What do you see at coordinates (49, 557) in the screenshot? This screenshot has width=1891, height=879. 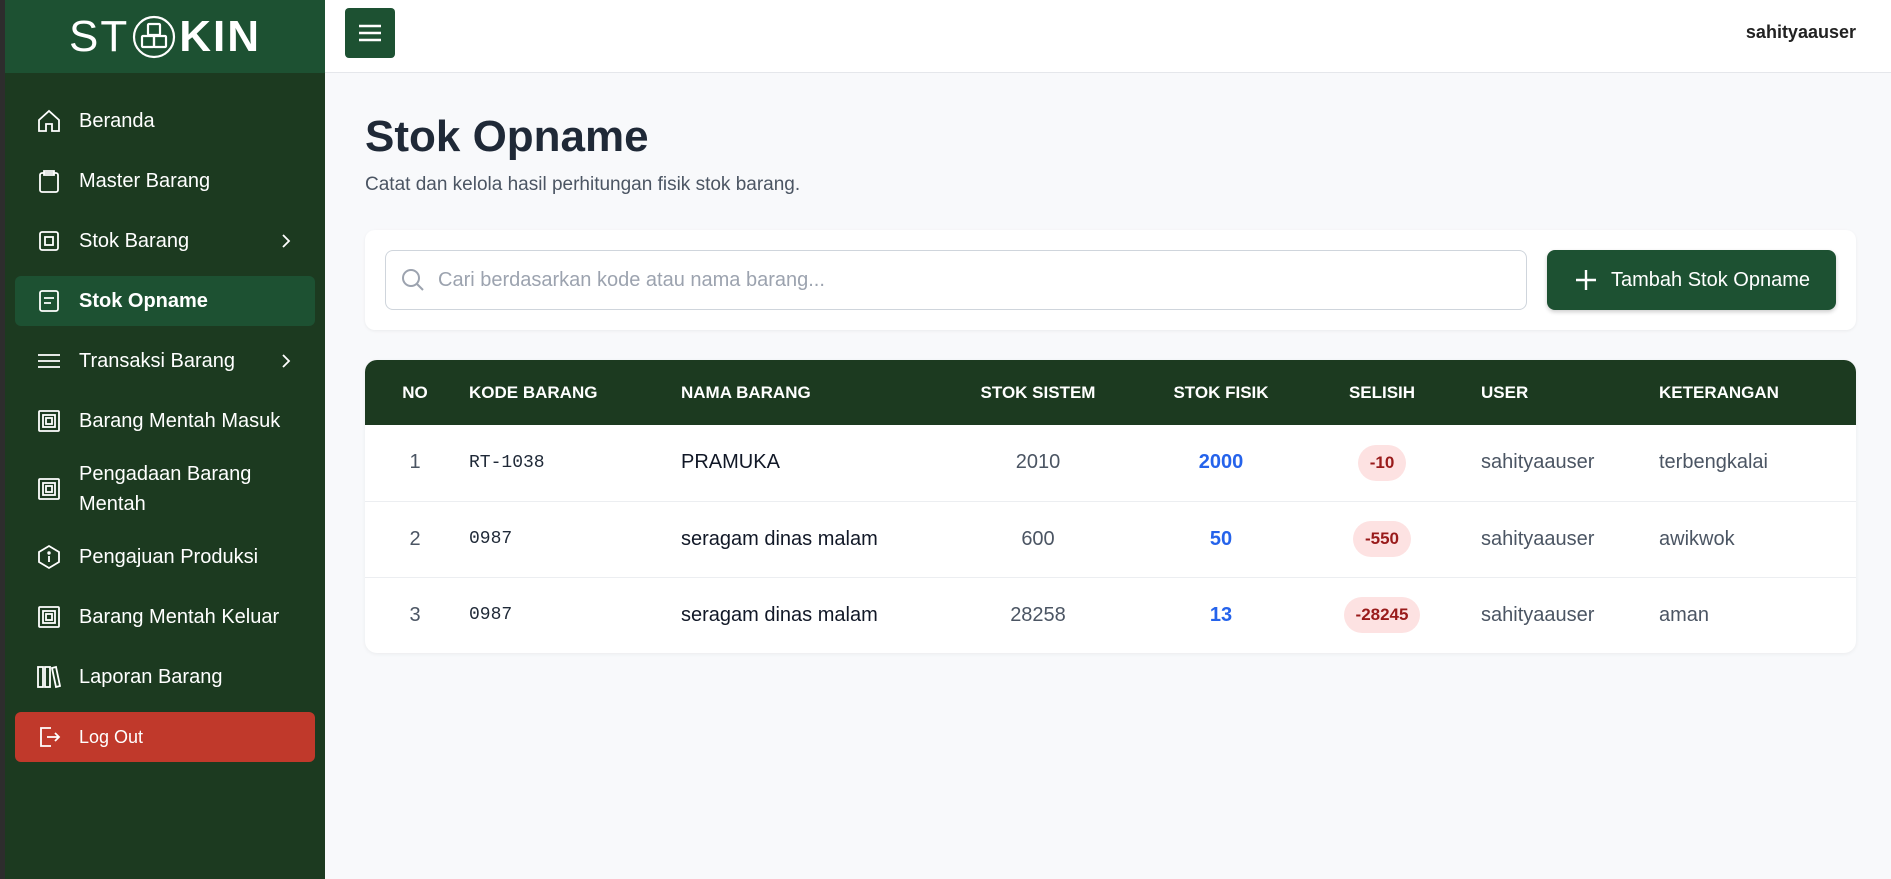 I see `info-hexagon-icon` at bounding box center [49, 557].